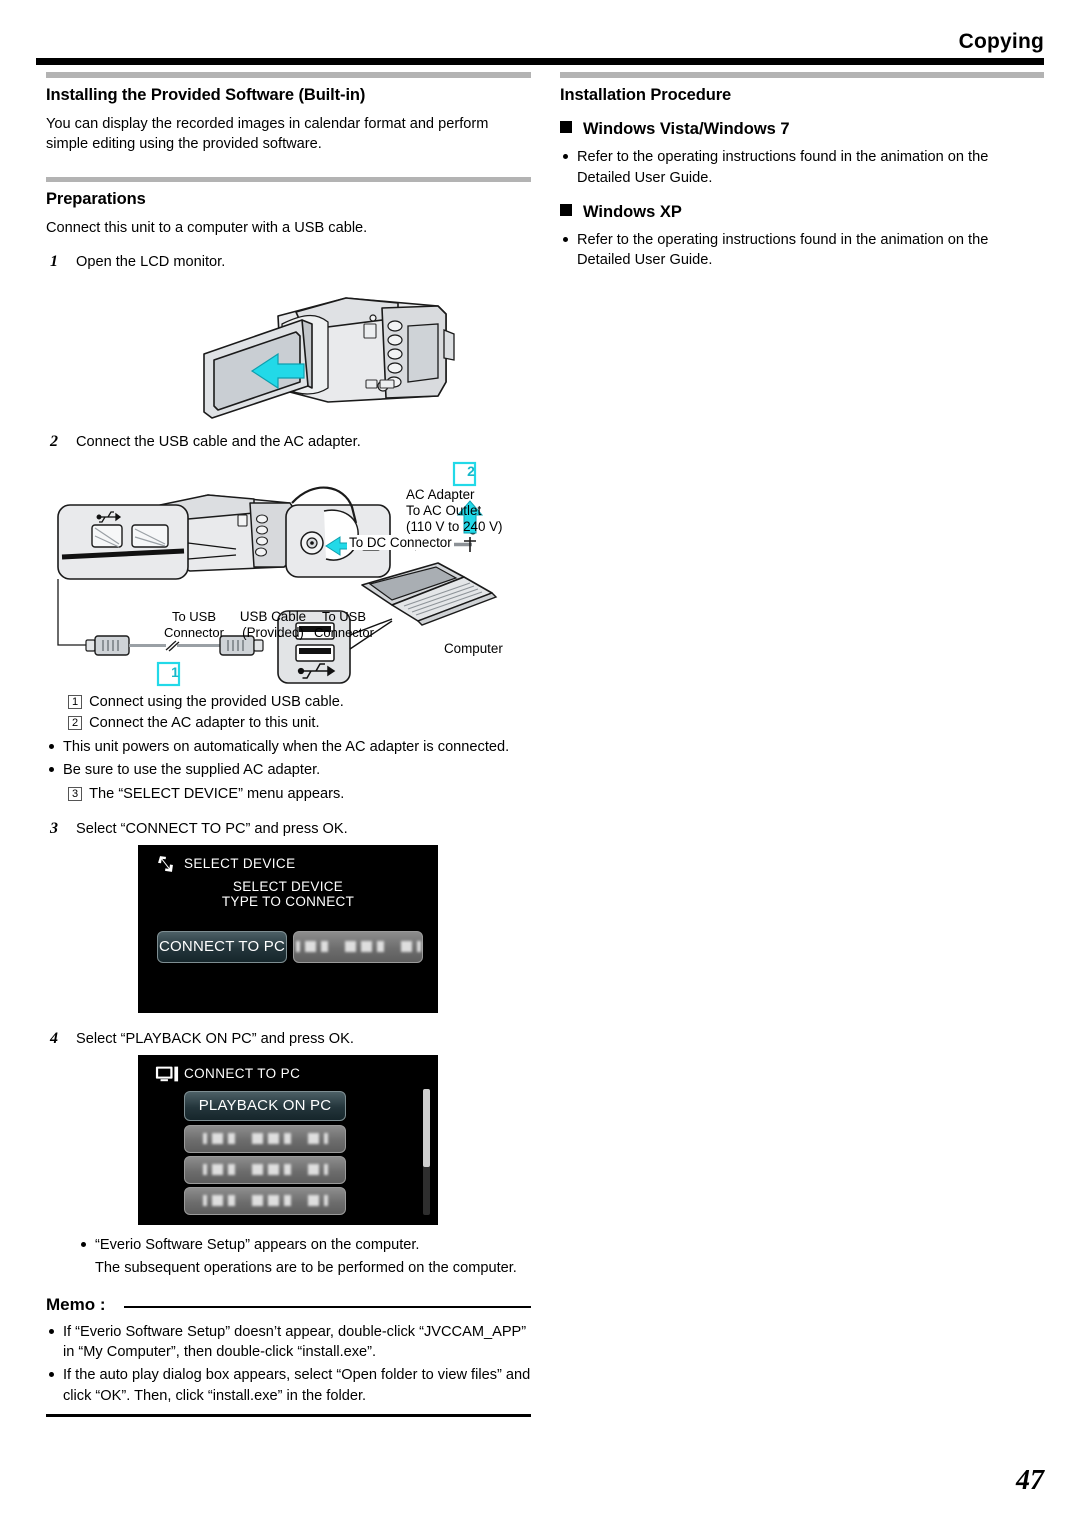 The height and width of the screenshot is (1527, 1080). What do you see at coordinates (327, 1306) in the screenshot?
I see `memo-rule` at bounding box center [327, 1306].